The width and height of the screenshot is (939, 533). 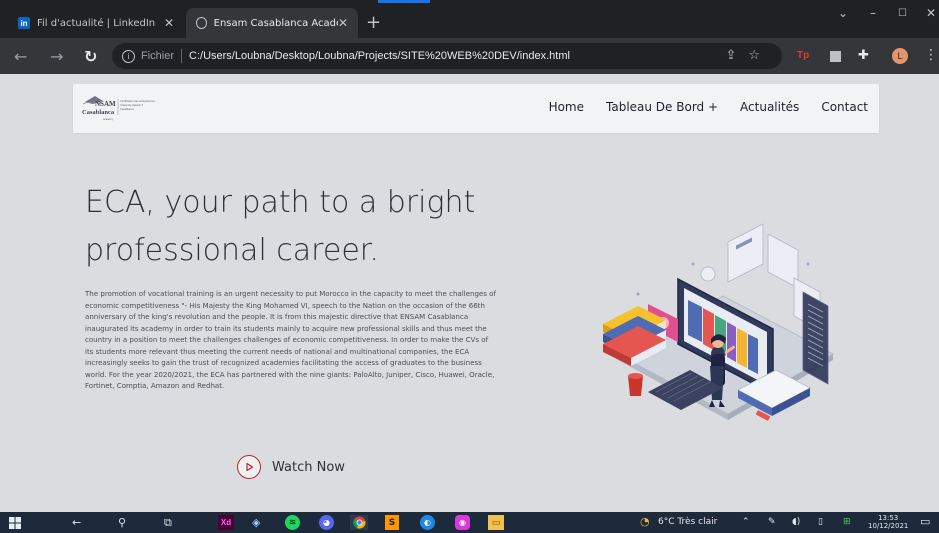 What do you see at coordinates (746, 522) in the screenshot?
I see `show-hidden-icons-chevron-icon: ⌃` at bounding box center [746, 522].